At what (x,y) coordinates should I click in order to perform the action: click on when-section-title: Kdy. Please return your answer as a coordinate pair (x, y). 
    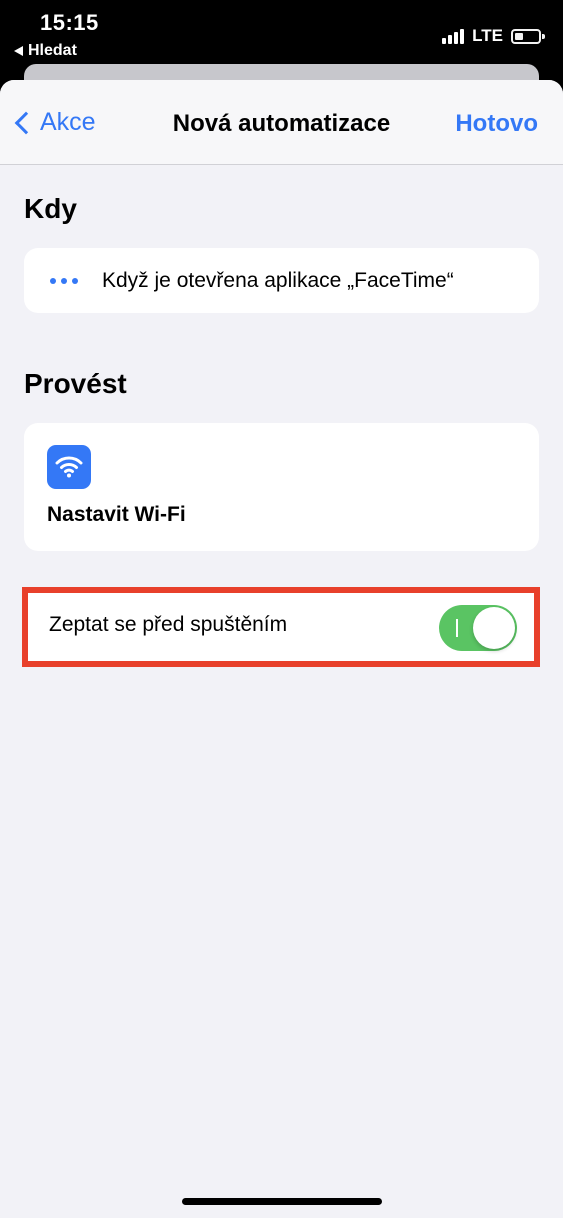
    Looking at the image, I should click on (50, 208).